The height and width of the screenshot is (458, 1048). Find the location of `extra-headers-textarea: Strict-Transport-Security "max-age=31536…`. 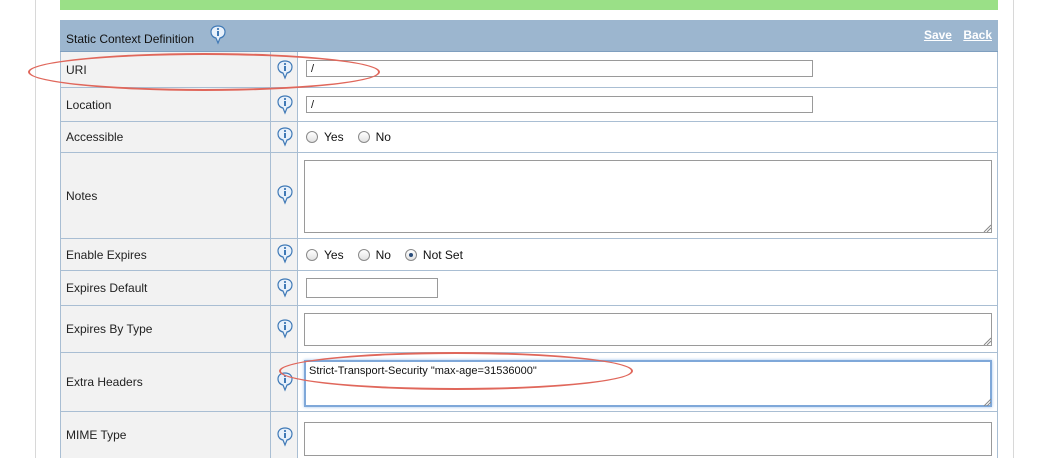

extra-headers-textarea: Strict-Transport-Security "max-age=31536… is located at coordinates (648, 383).